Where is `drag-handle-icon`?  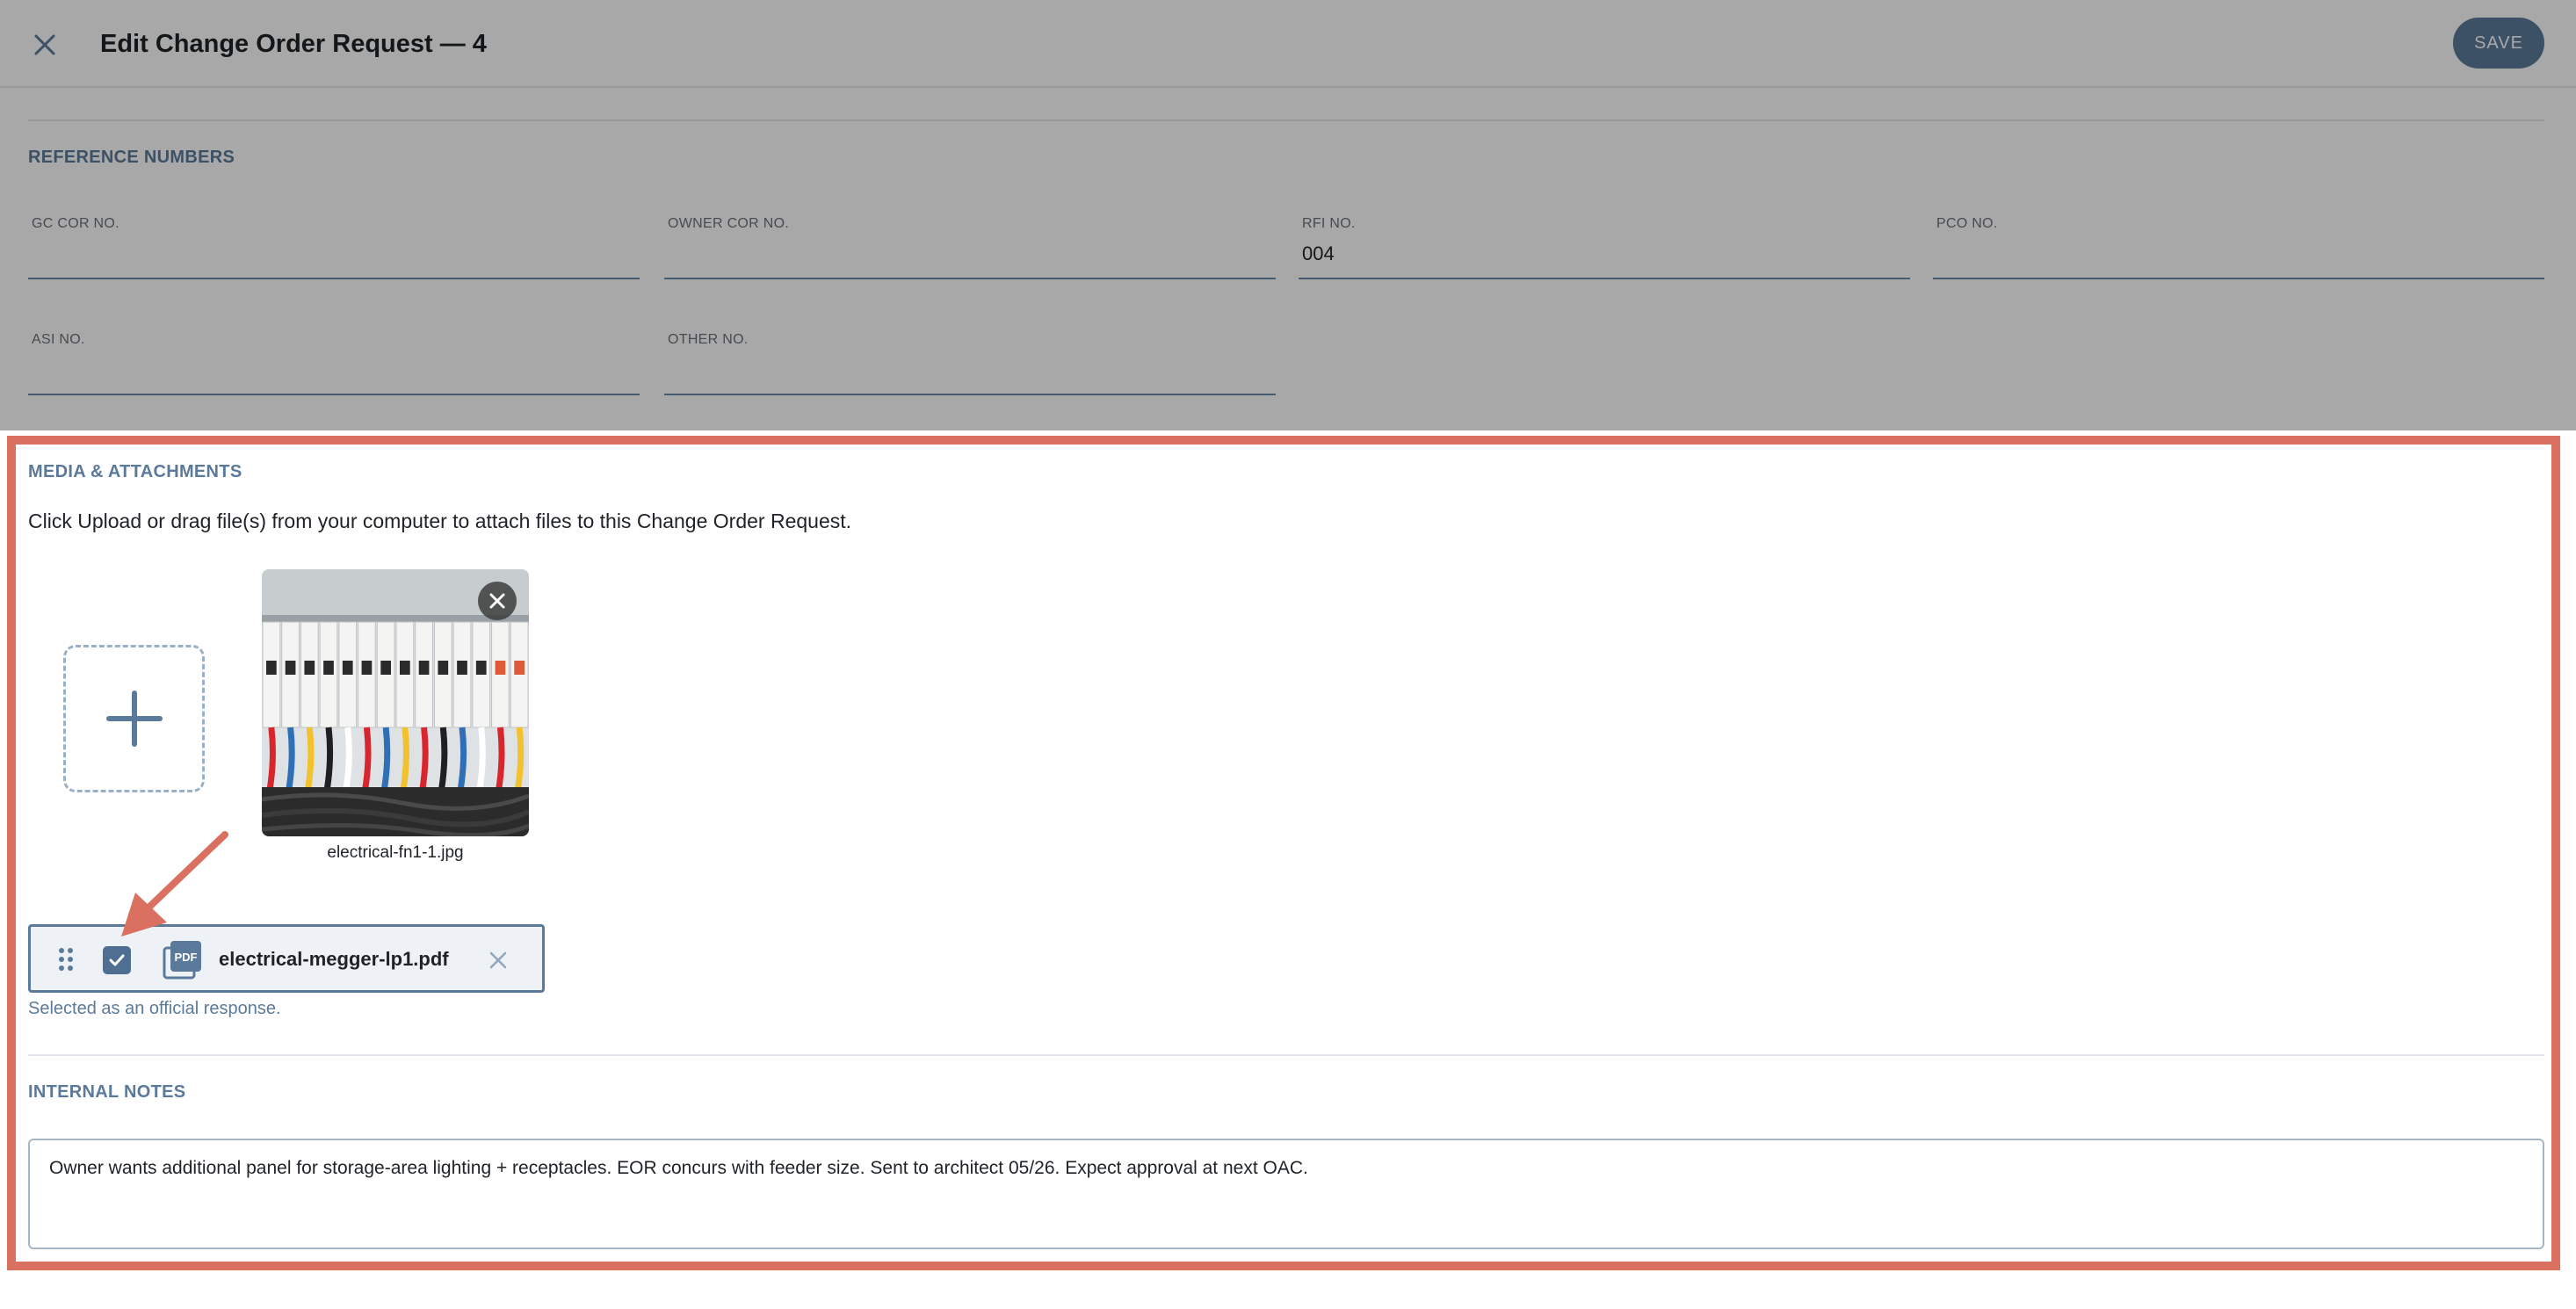
drag-handle-icon is located at coordinates (66, 959).